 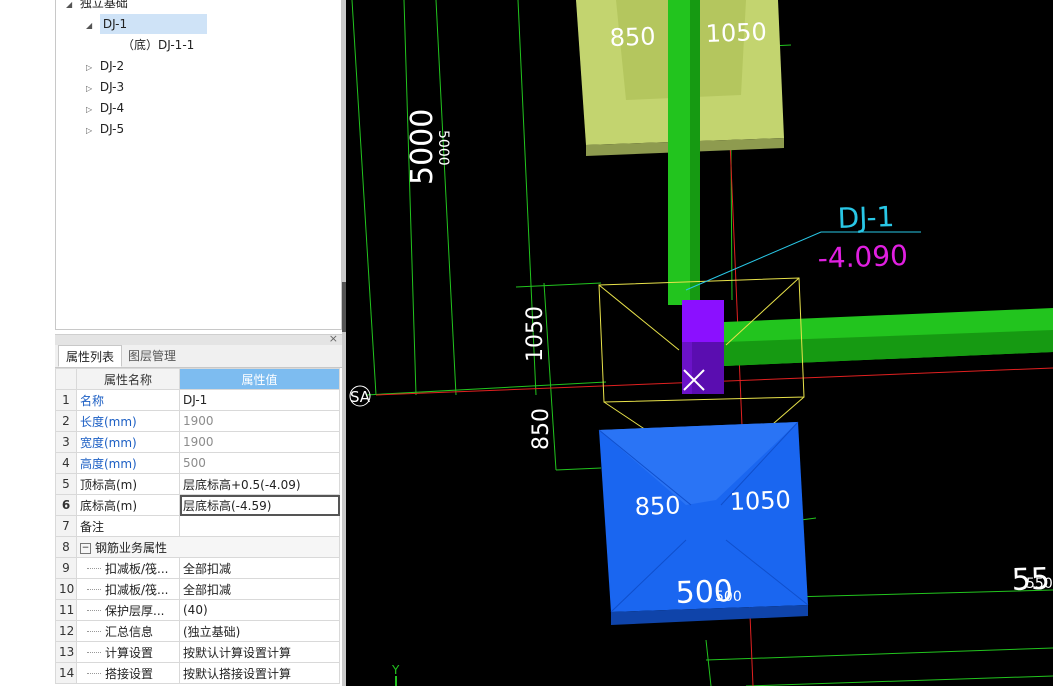 I want to click on dim-1050-left: 1050, so click(x=535, y=334).